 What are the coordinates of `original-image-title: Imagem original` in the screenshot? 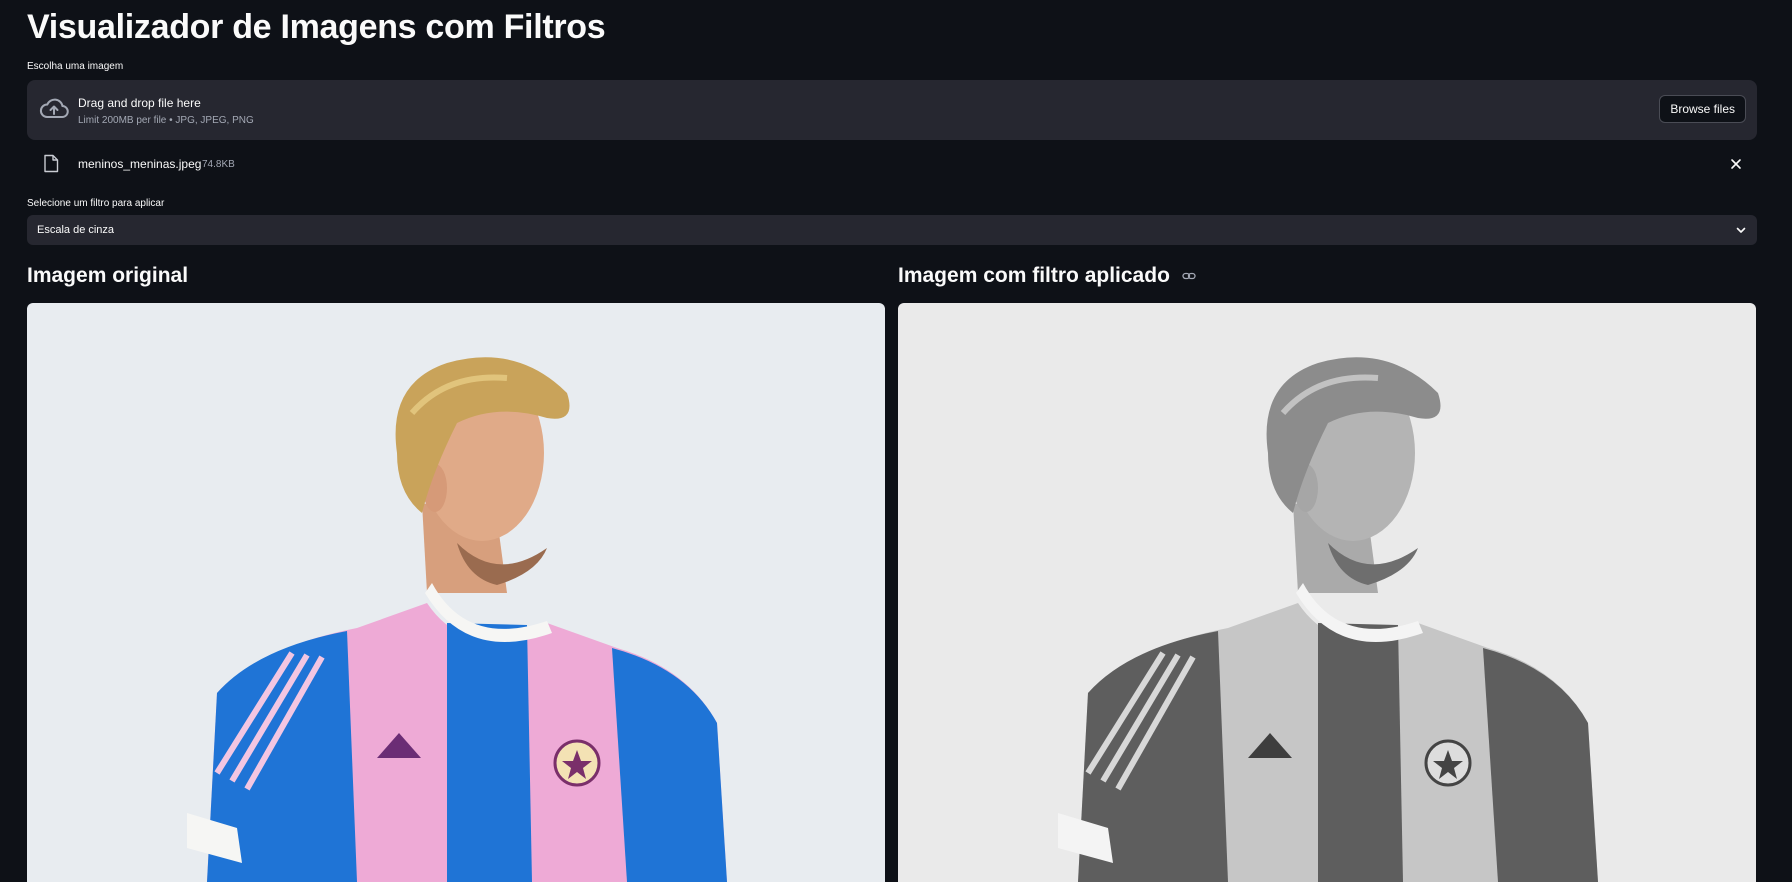 It's located at (107, 276).